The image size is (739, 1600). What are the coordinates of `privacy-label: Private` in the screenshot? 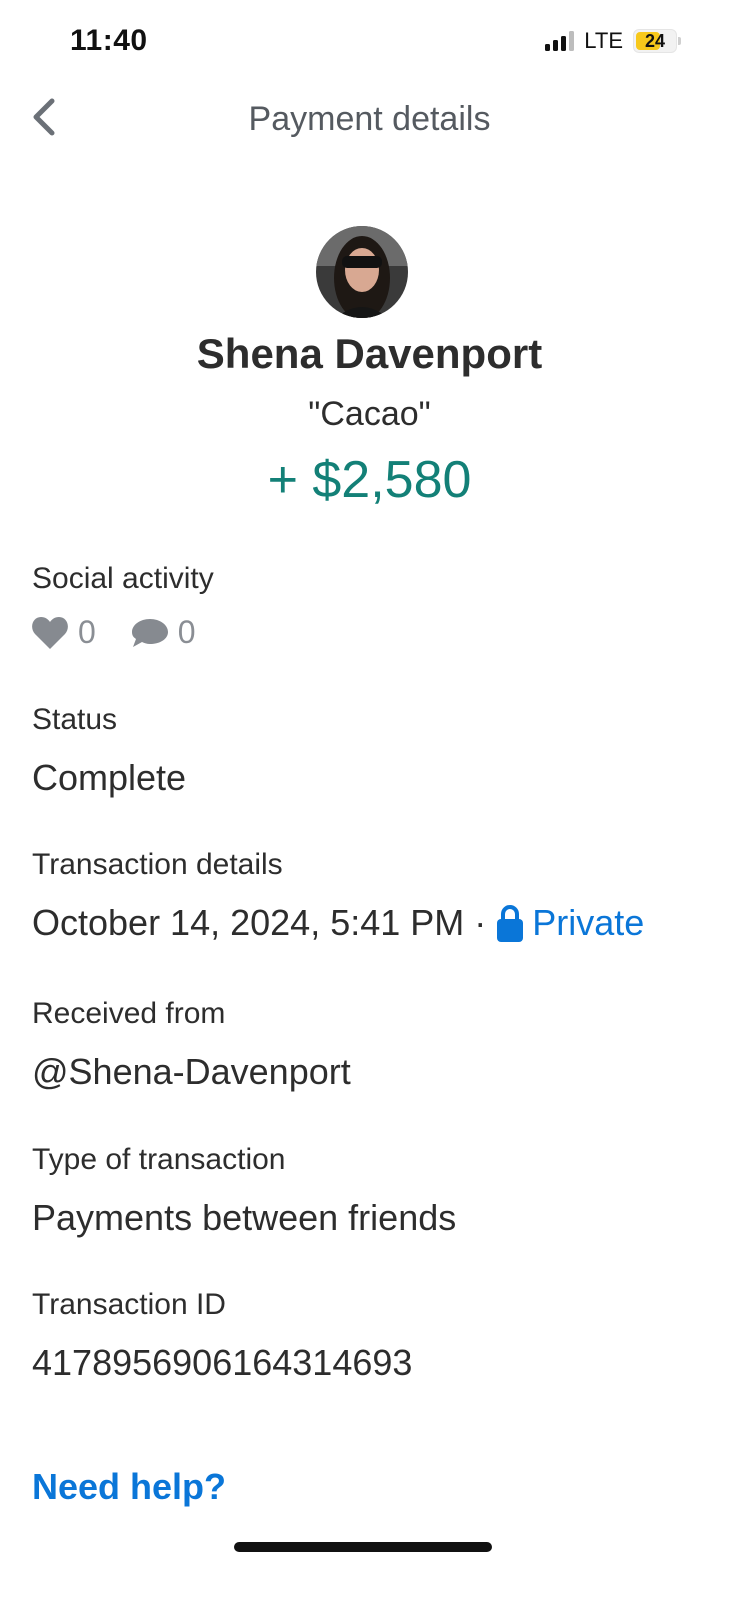 It's located at (588, 922).